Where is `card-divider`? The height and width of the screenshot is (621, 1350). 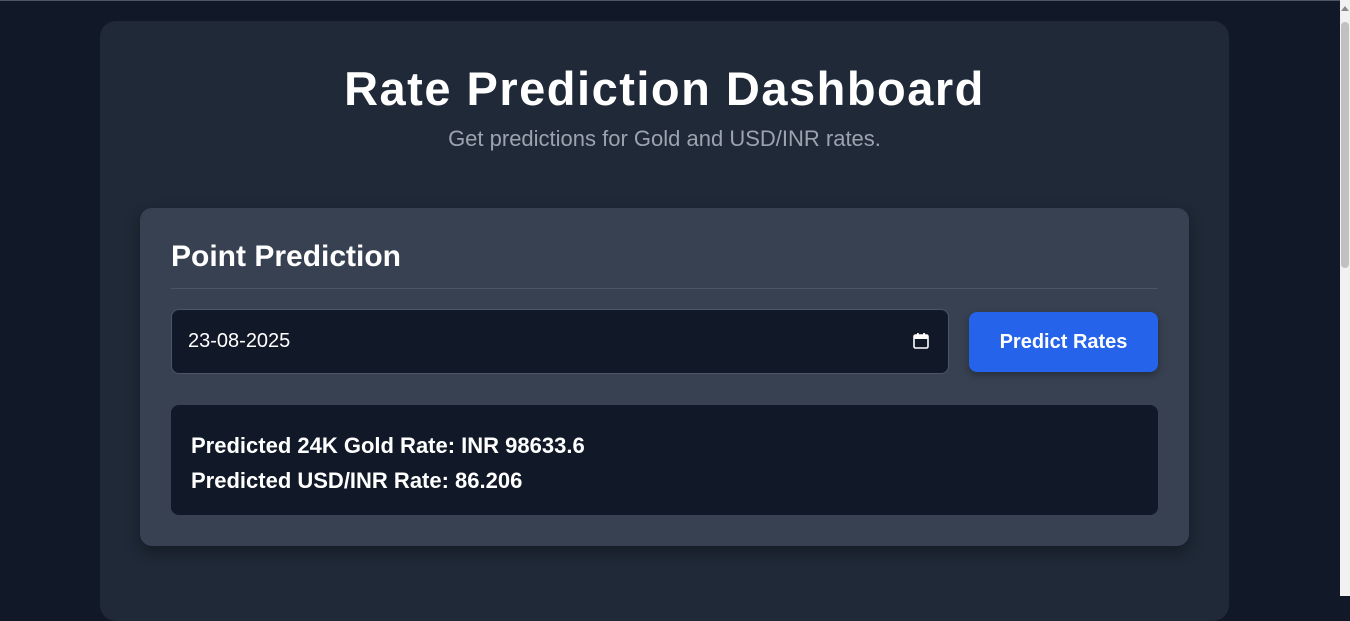
card-divider is located at coordinates (664, 288).